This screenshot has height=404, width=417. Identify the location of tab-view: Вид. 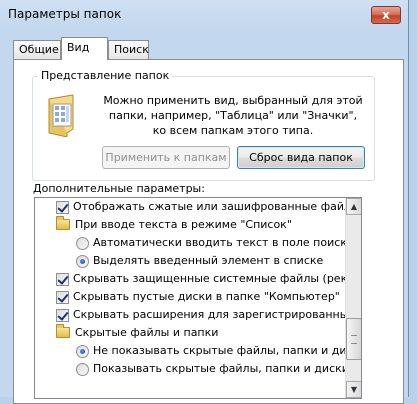
(84, 48).